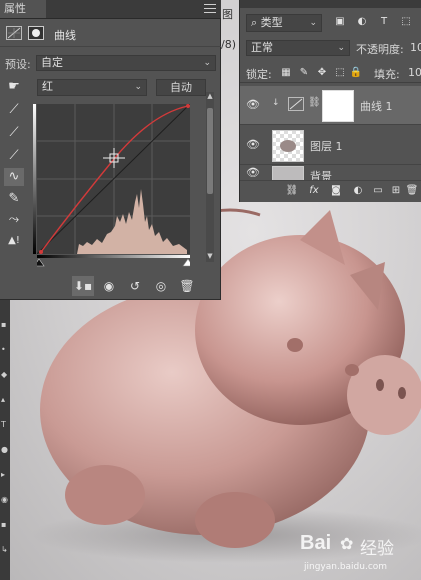 Image resolution: width=421 pixels, height=580 pixels. I want to click on layer-row-background: 👁 背景, so click(330, 173).